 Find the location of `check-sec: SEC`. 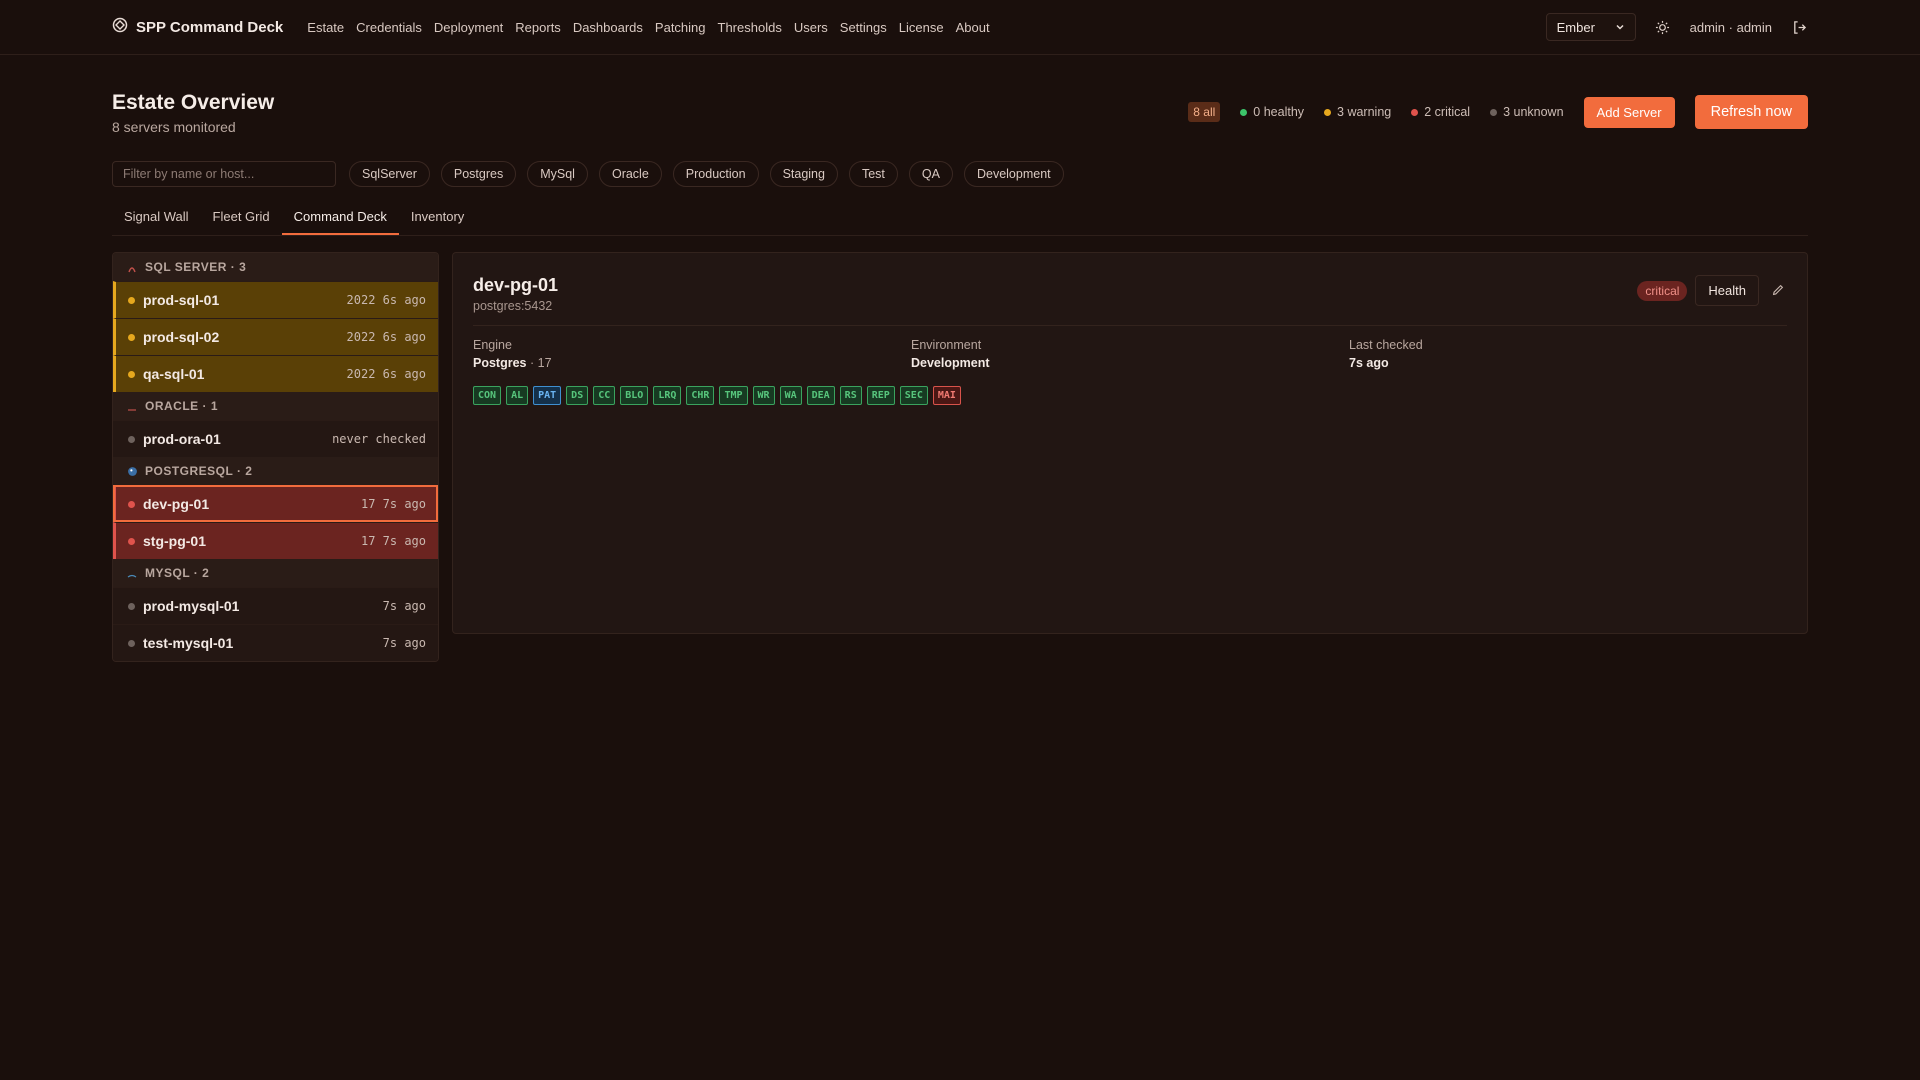

check-sec: SEC is located at coordinates (913, 395).